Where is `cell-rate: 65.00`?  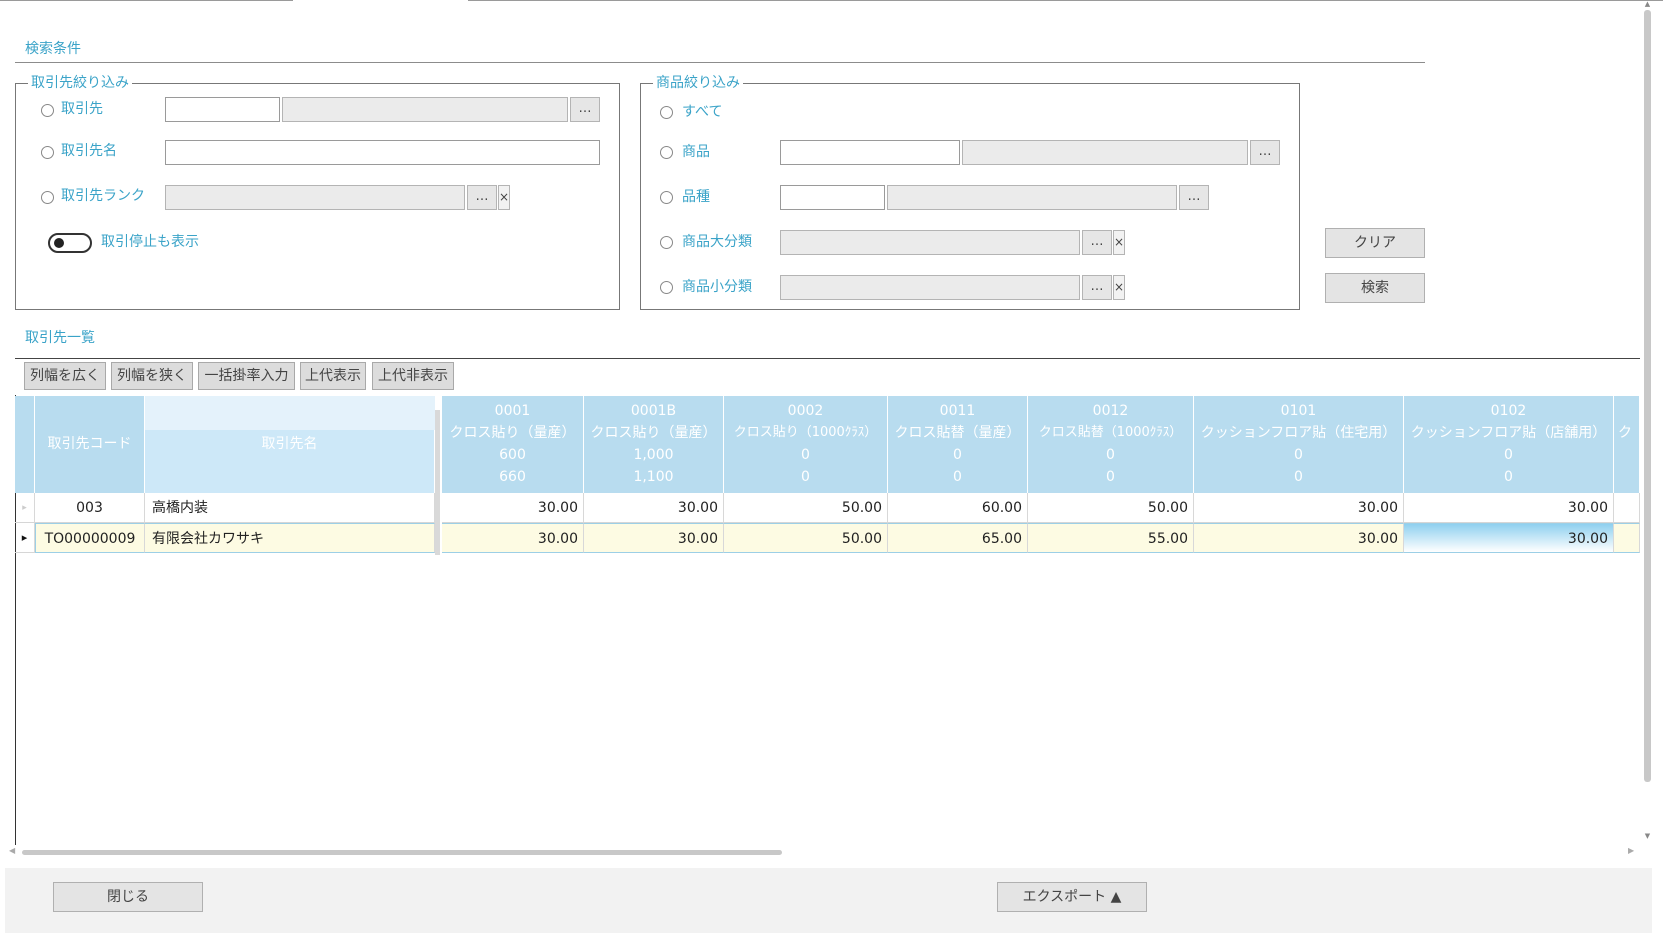 cell-rate: 65.00 is located at coordinates (958, 538).